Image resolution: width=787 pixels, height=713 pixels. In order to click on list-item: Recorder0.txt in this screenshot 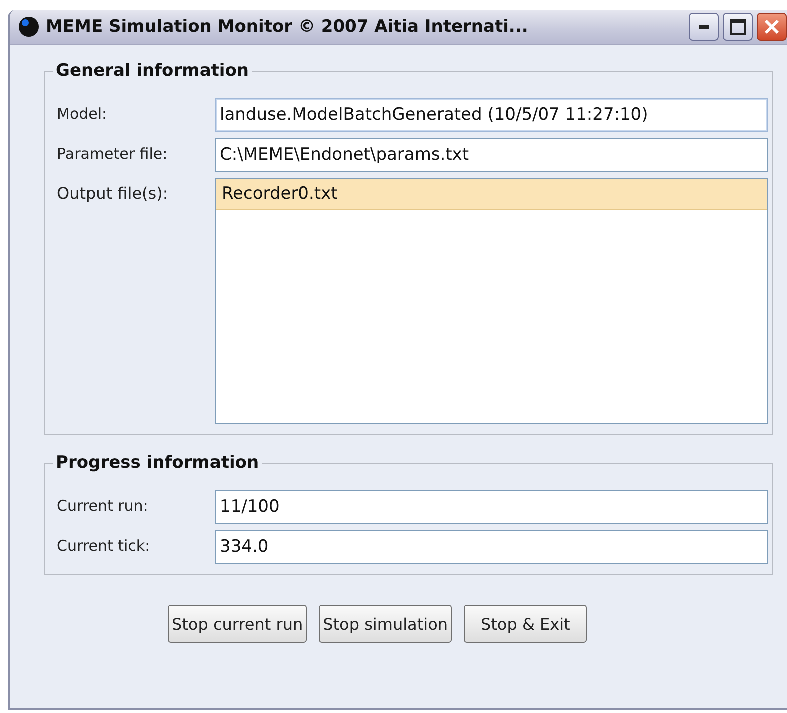, I will do `click(491, 194)`.